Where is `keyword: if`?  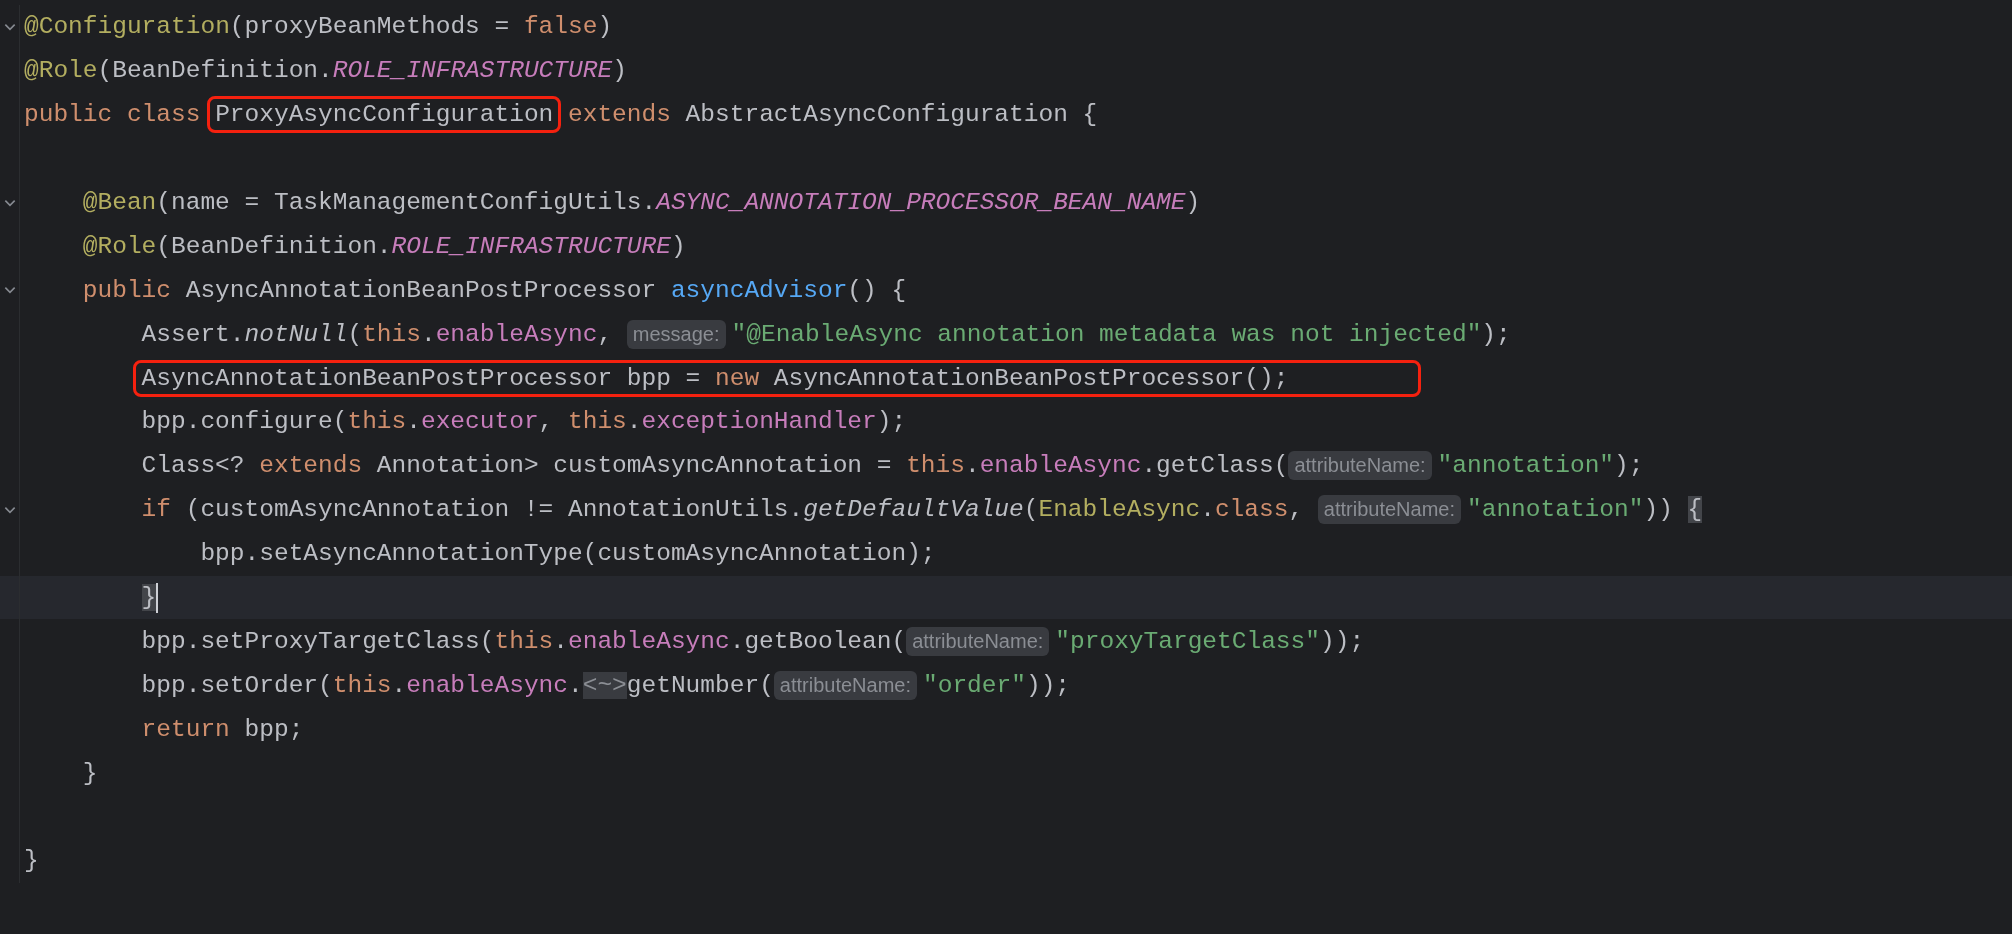 keyword: if is located at coordinates (156, 510).